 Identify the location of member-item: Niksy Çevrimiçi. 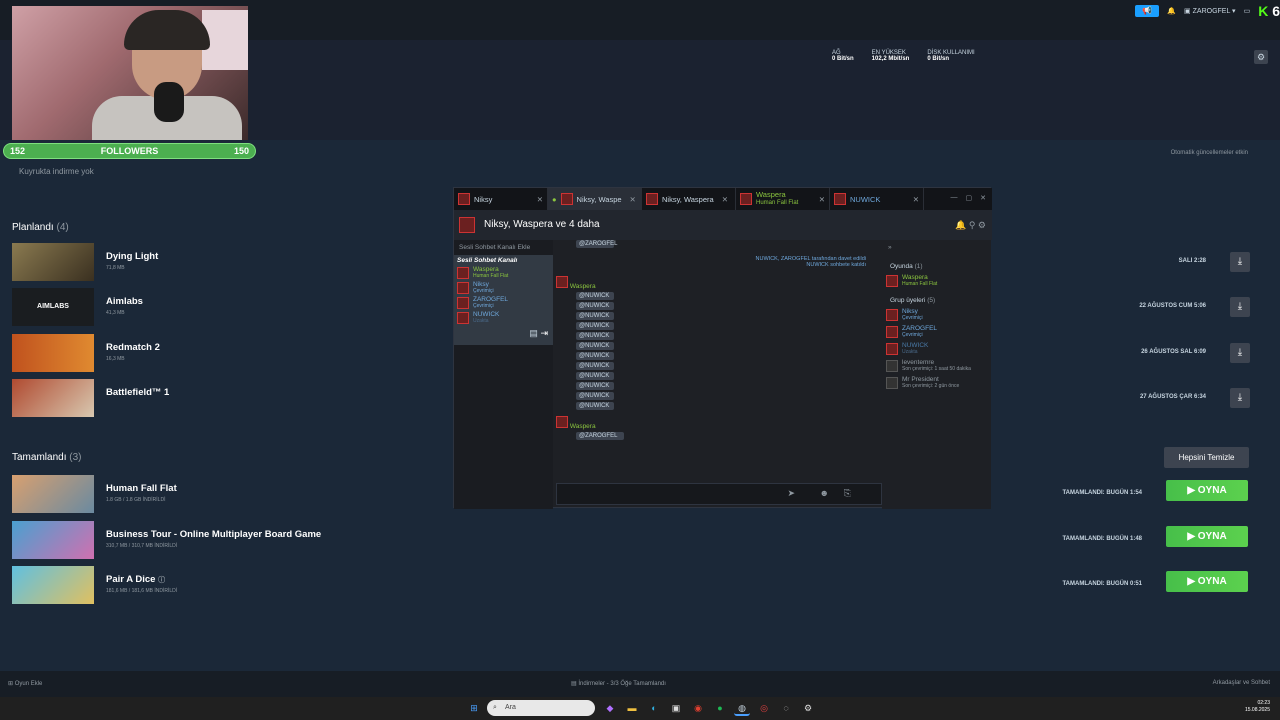
(936, 314).